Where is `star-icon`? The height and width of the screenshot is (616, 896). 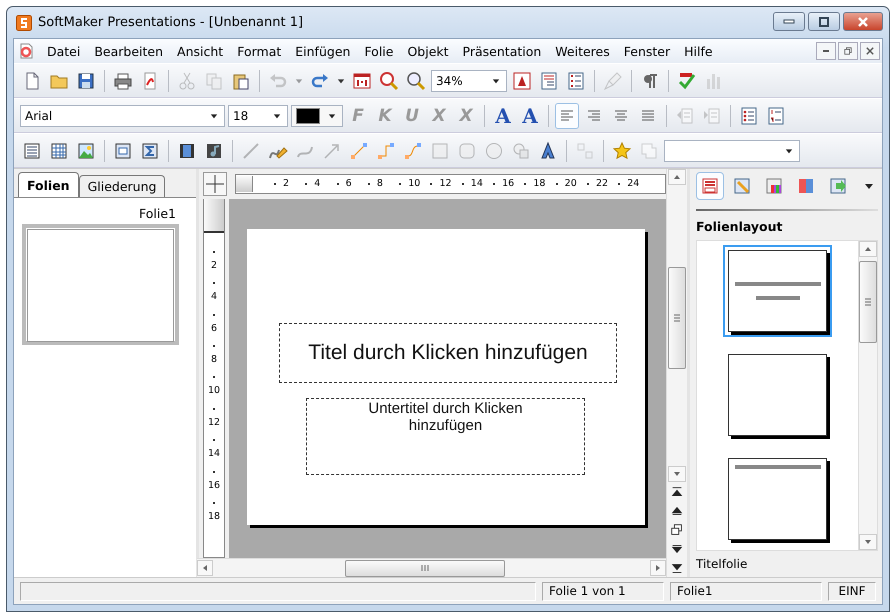
star-icon is located at coordinates (622, 150).